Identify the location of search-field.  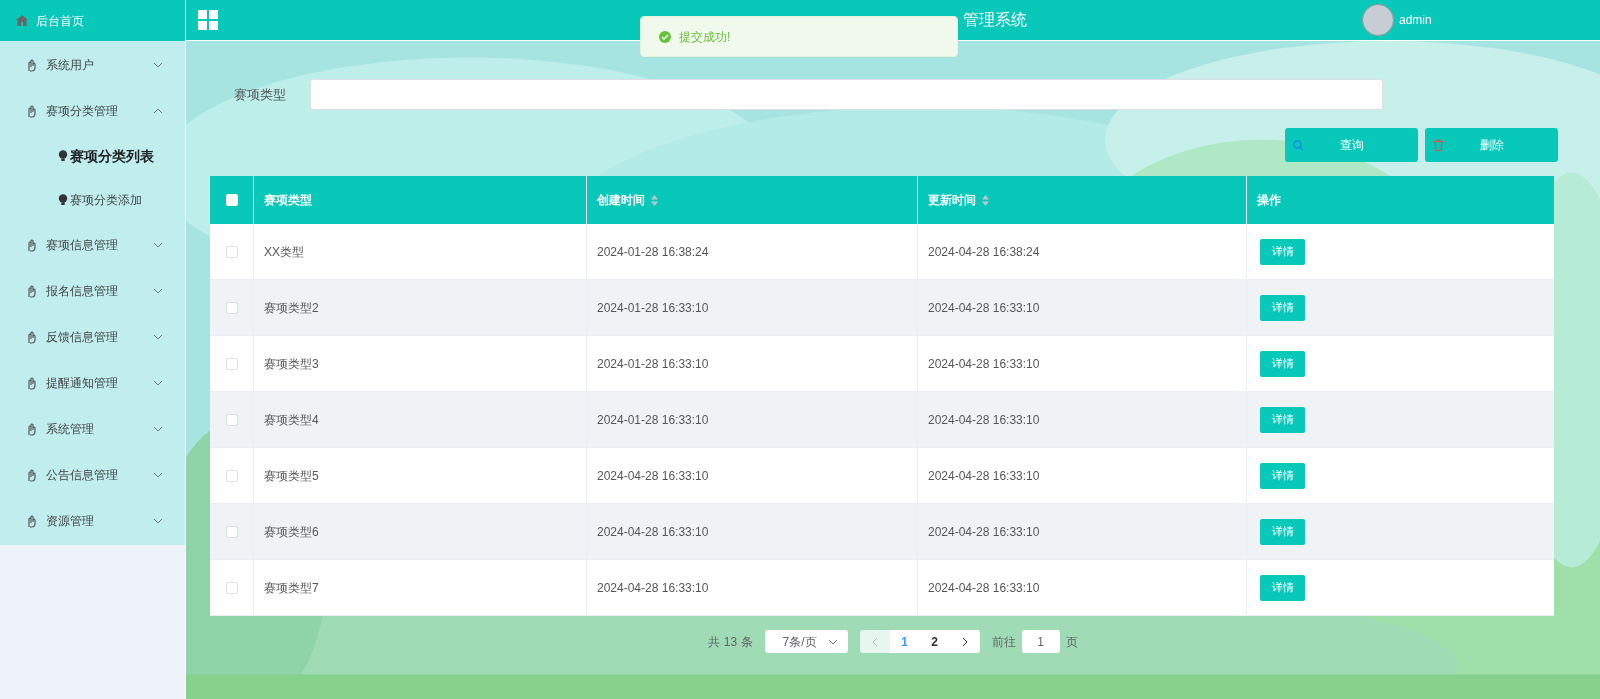
(846, 94).